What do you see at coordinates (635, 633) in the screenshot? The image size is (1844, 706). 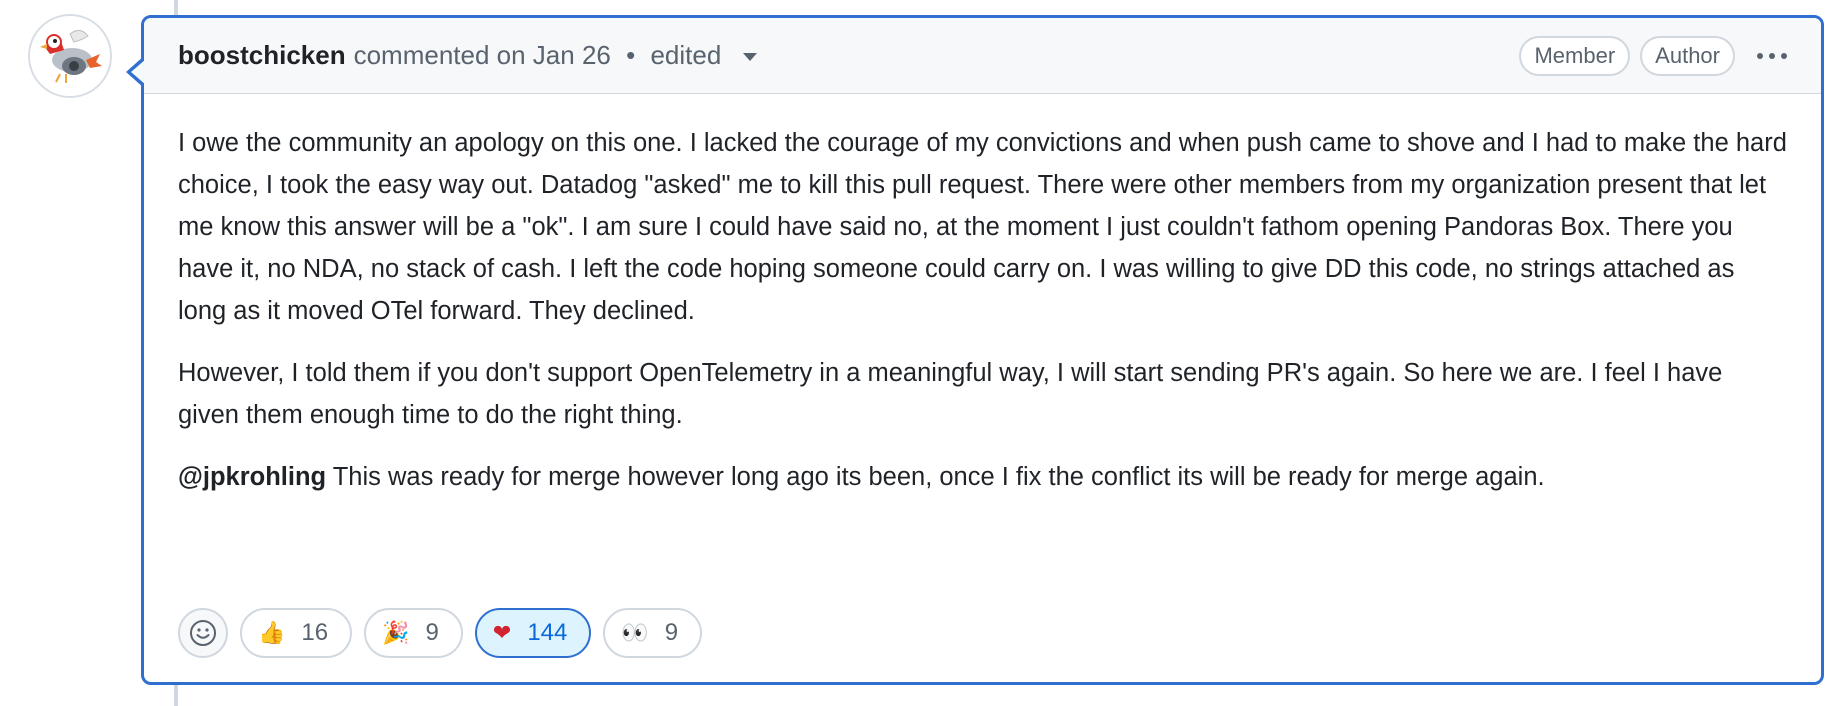 I see `eyes-icon: 👀` at bounding box center [635, 633].